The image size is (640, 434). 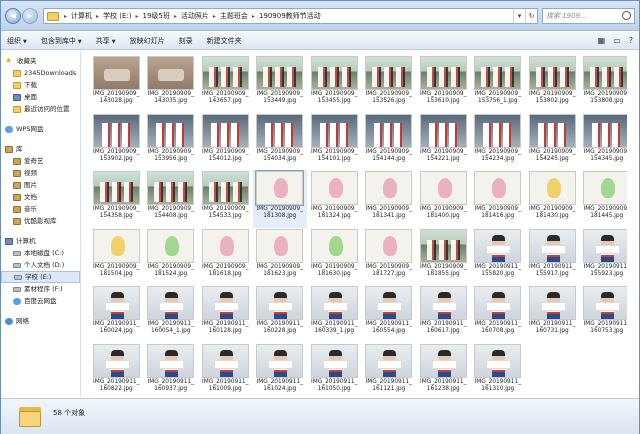 What do you see at coordinates (498, 199) in the screenshot?
I see `file-item: IMG_20190909_ 181416.jpg` at bounding box center [498, 199].